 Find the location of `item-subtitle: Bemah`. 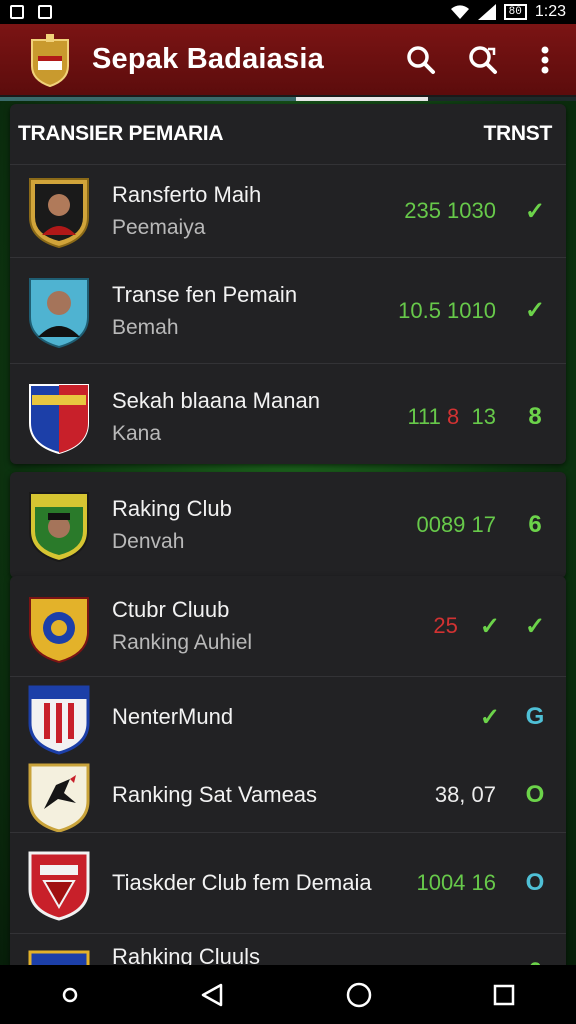

item-subtitle: Bemah is located at coordinates (145, 327).